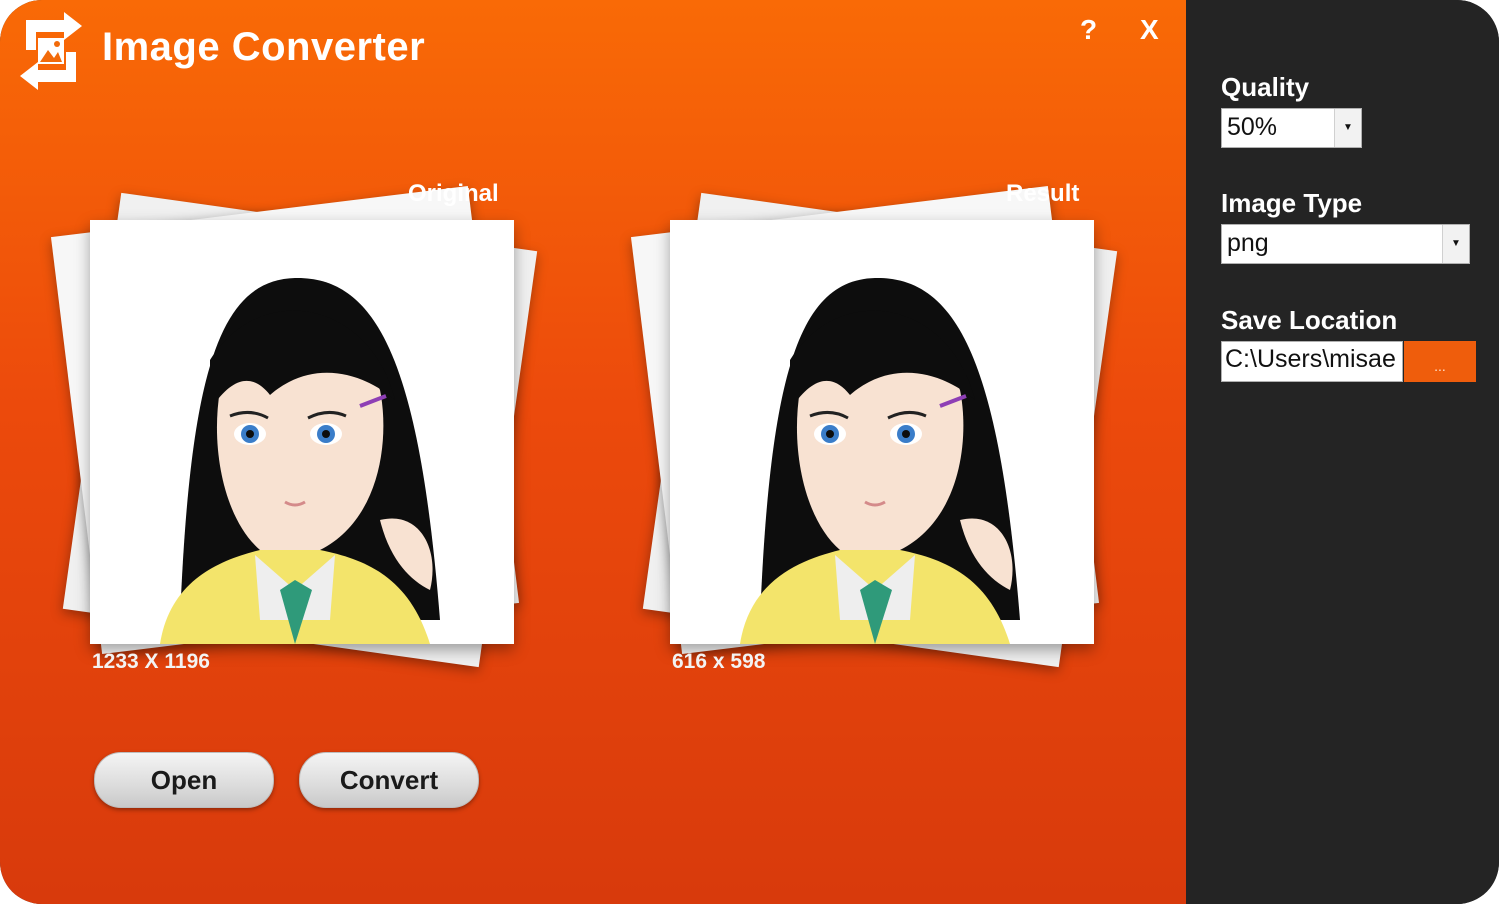 Image resolution: width=1499 pixels, height=904 pixels. Describe the element at coordinates (1088, 30) in the screenshot. I see `help-button: ?` at that location.